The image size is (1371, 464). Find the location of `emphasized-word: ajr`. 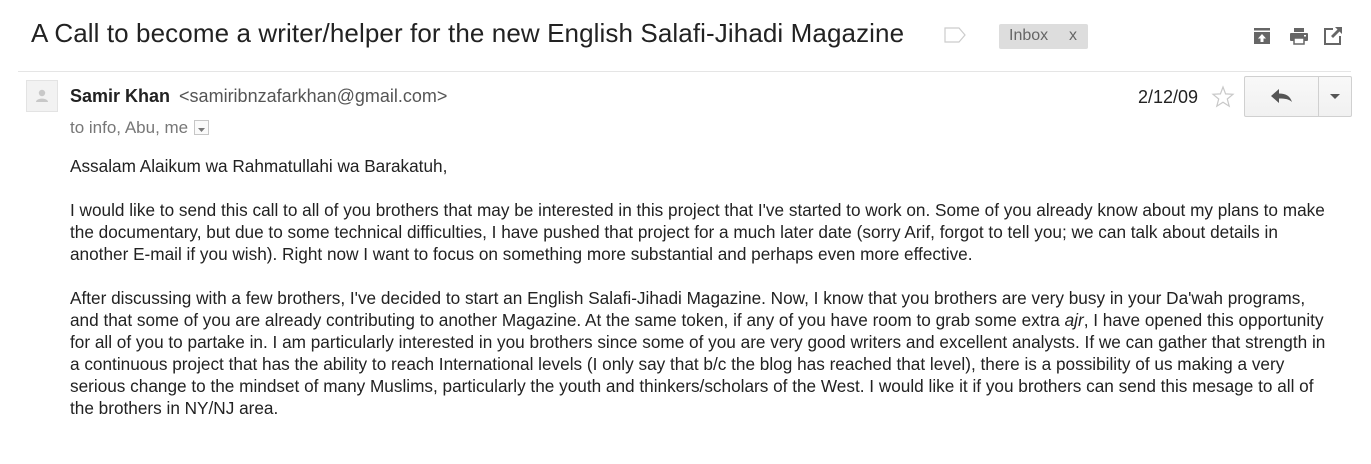

emphasized-word: ajr is located at coordinates (1074, 320).